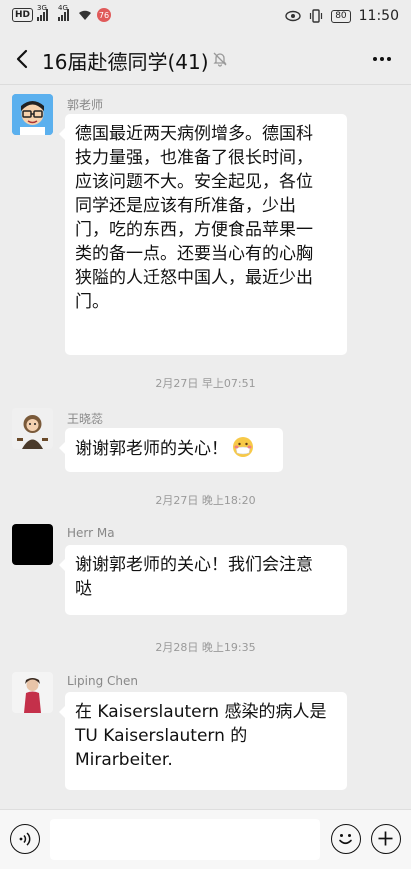 The image size is (411, 869). I want to click on mask-face-emoji-icon, so click(243, 447).